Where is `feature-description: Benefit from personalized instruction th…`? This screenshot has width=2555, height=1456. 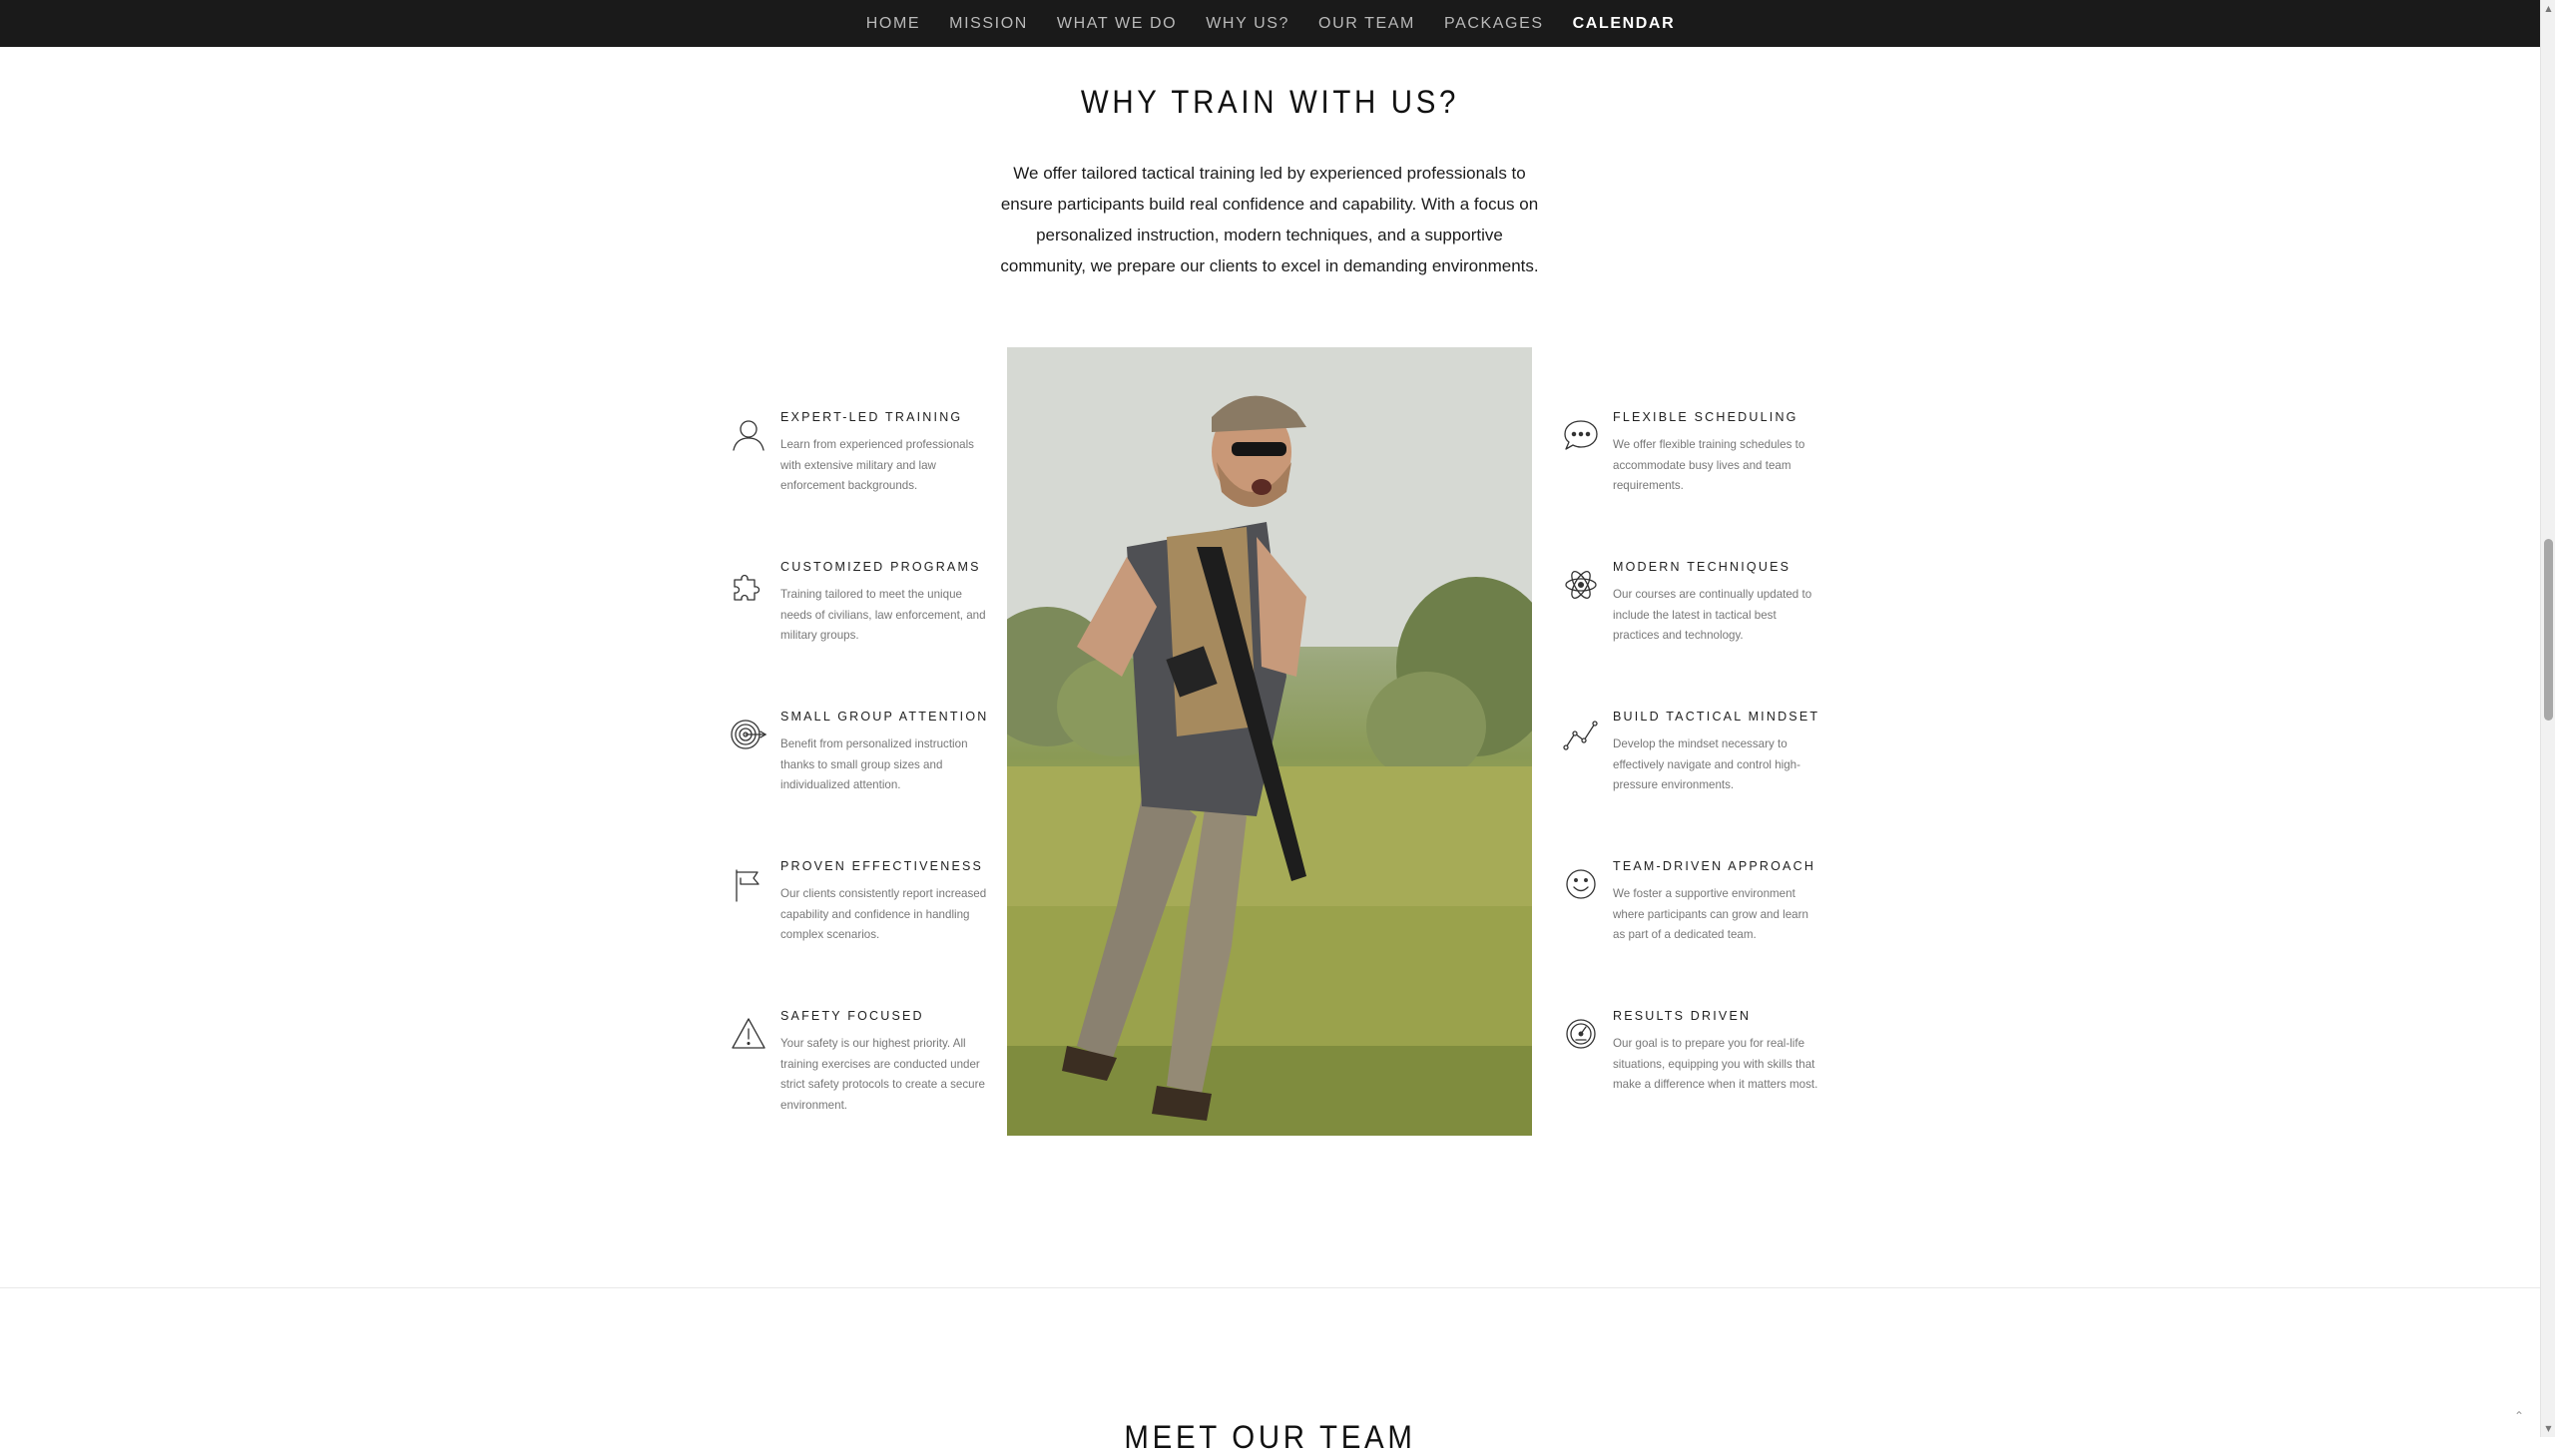
feature-description: Benefit from personalized instruction th… is located at coordinates (874, 764).